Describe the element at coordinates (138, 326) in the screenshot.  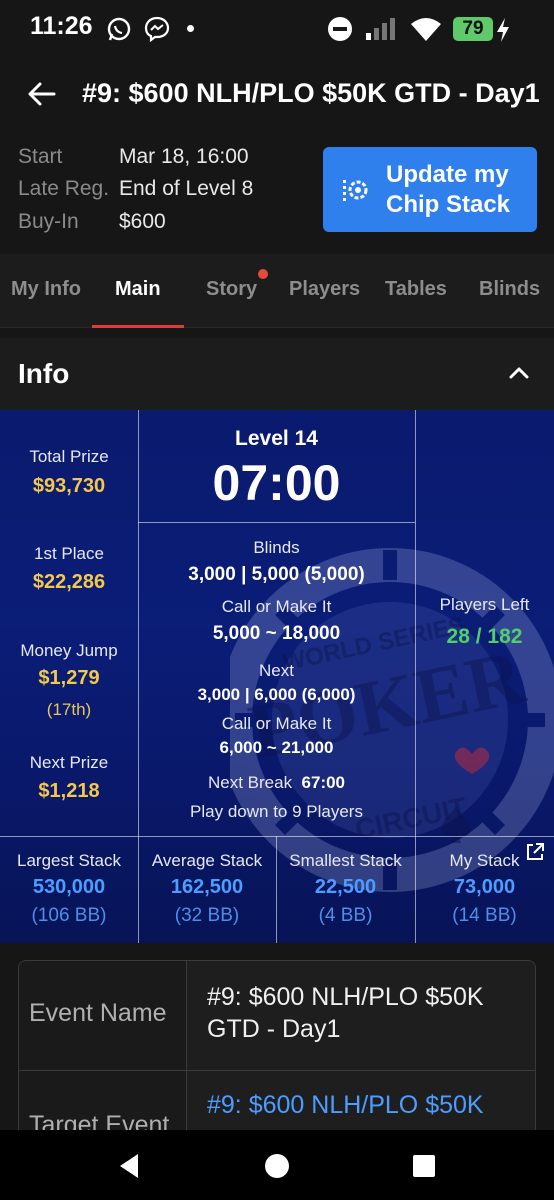
I see `active-tab-indicator` at that location.